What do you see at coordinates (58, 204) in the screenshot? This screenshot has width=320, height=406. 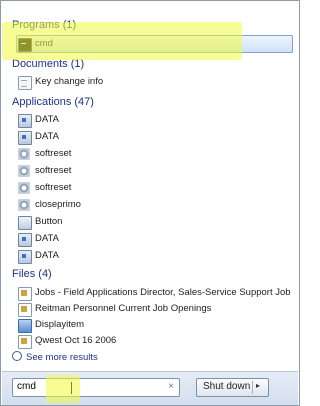 I see `application-item-label: closeprimo` at bounding box center [58, 204].